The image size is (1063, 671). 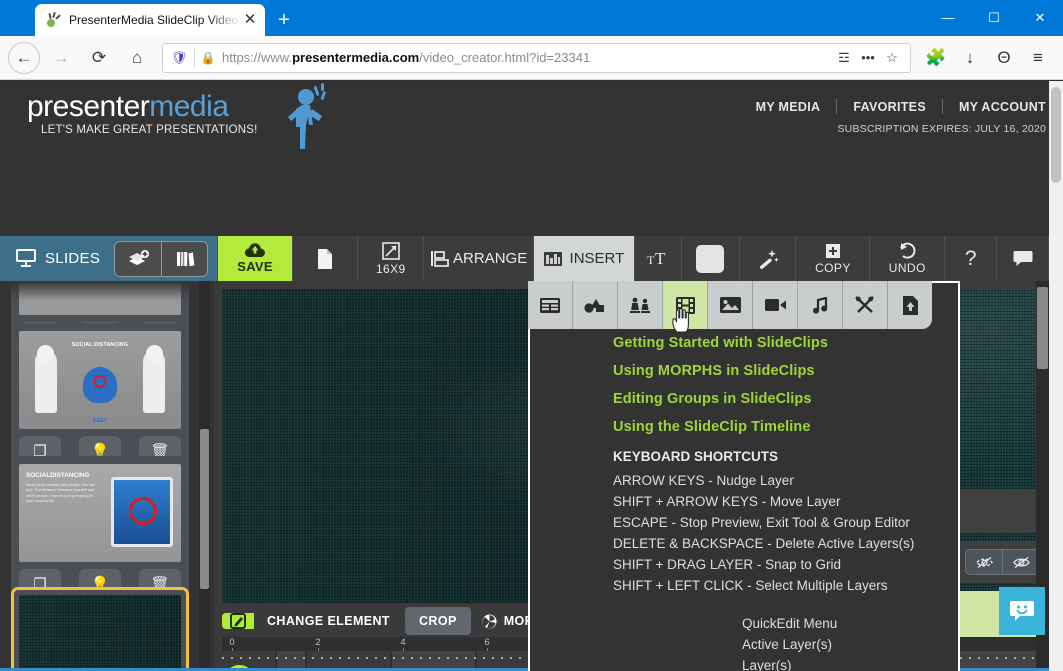 I want to click on text-tool-icon: T T, so click(x=656, y=258).